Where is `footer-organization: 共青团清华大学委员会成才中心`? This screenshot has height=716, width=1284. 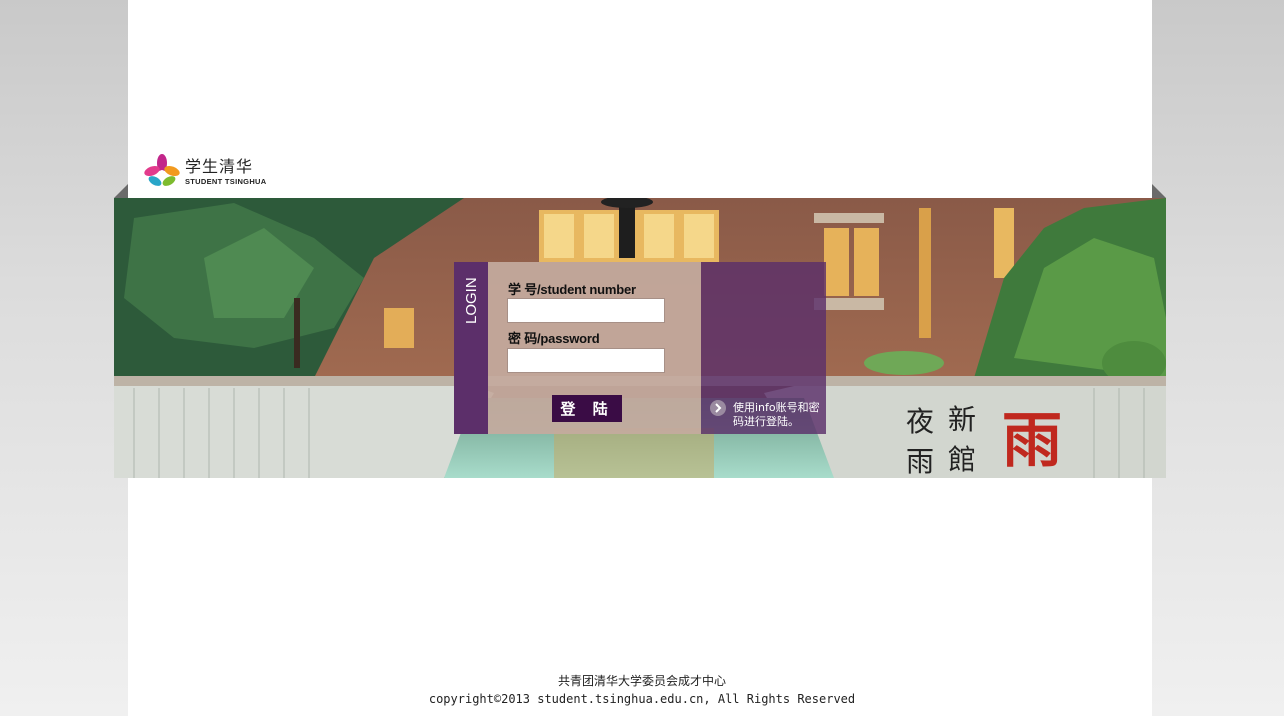 footer-organization: 共青团清华大学委员会成才中心 is located at coordinates (641, 681).